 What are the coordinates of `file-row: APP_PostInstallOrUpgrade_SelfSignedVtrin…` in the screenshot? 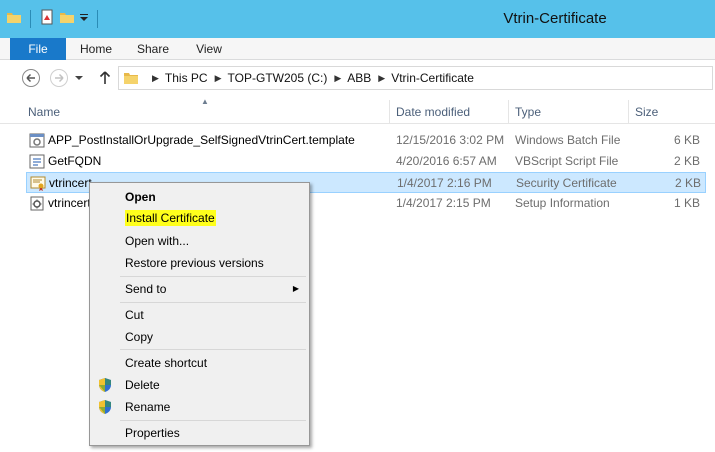 It's located at (366, 140).